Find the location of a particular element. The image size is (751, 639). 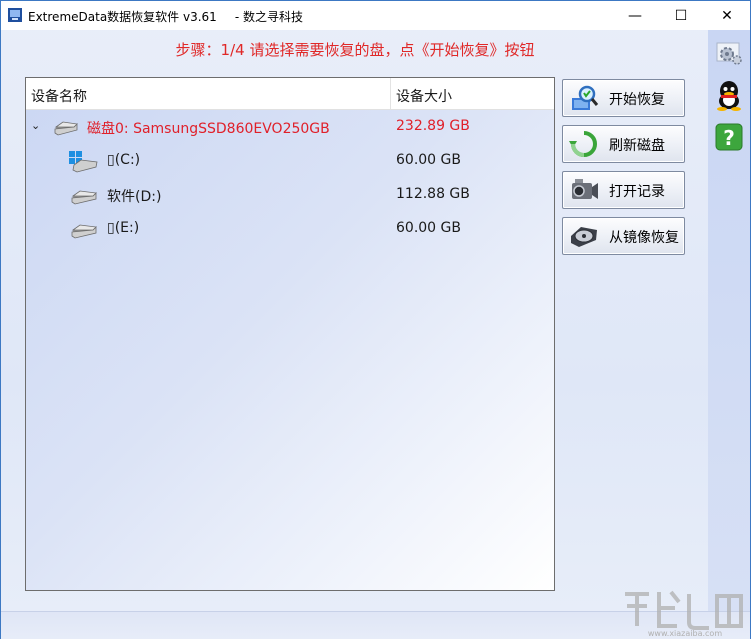

refresh-disk-label: 刷新磁盘 is located at coordinates (637, 146).